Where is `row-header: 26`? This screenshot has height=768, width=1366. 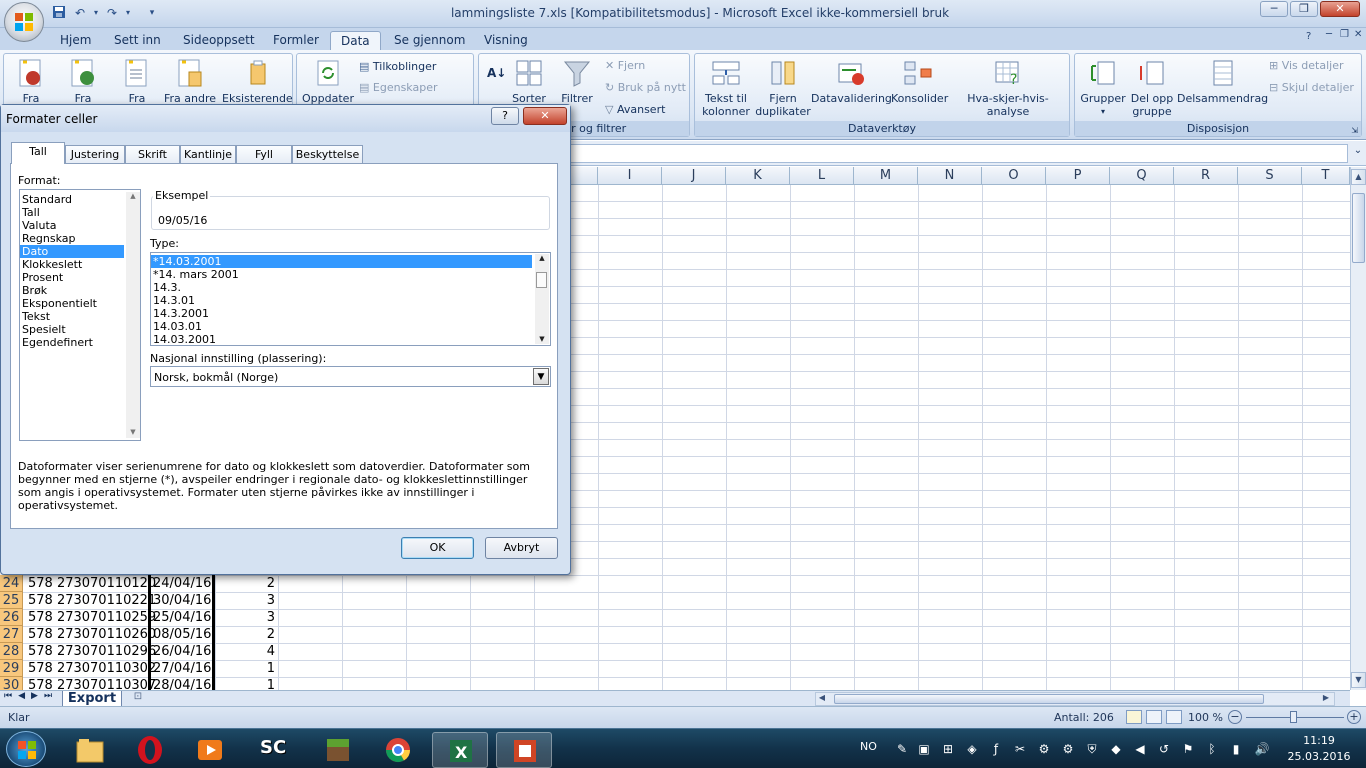
row-header: 26 is located at coordinates (11, 617).